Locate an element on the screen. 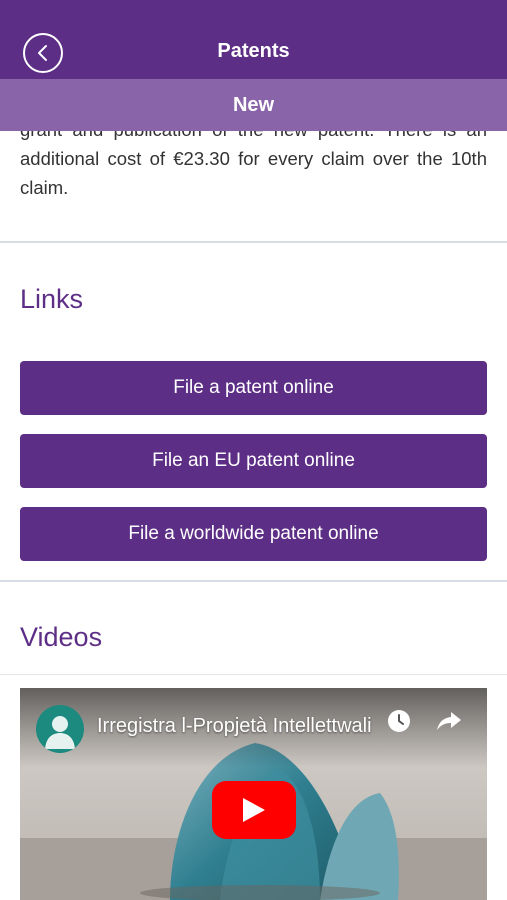 This screenshot has width=507, height=900. app-header: Patents is located at coordinates (253, 39).